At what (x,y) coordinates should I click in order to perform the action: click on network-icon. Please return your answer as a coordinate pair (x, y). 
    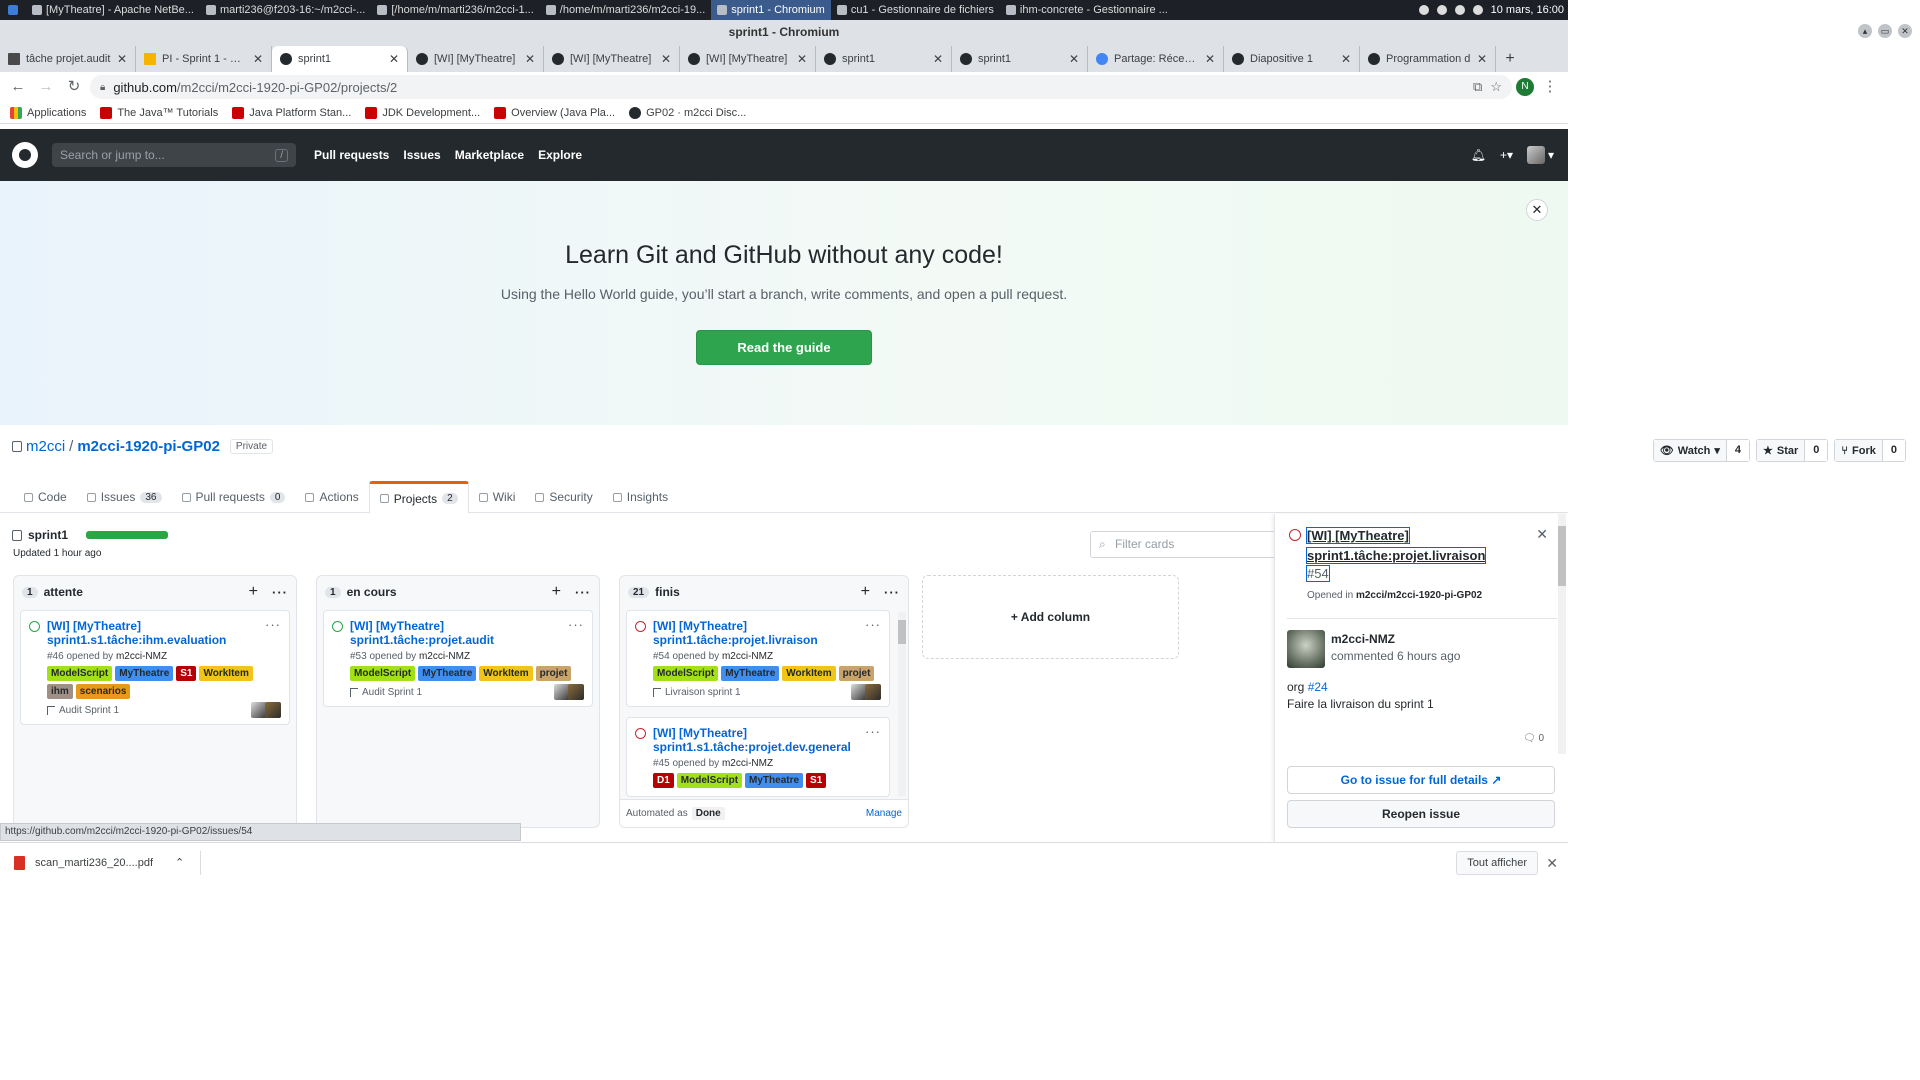
    Looking at the image, I should click on (1441, 10).